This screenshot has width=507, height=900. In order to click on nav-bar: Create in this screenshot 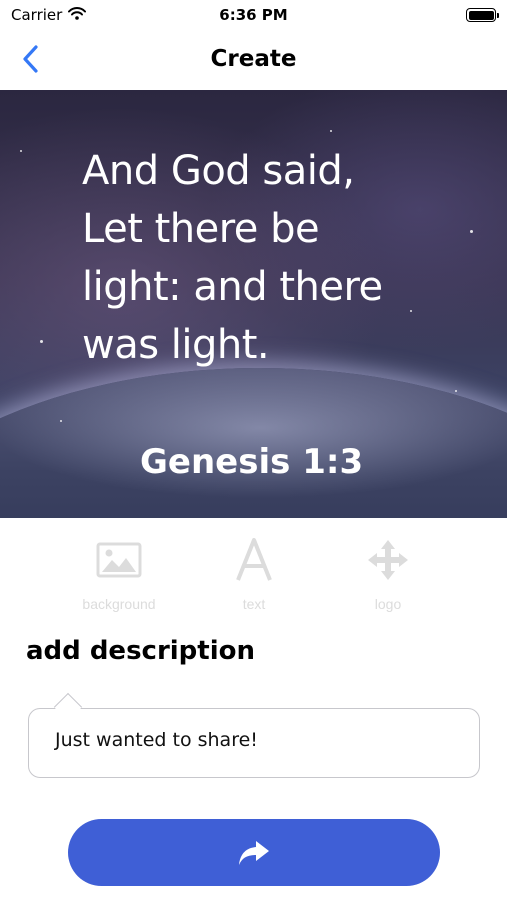, I will do `click(253, 60)`.